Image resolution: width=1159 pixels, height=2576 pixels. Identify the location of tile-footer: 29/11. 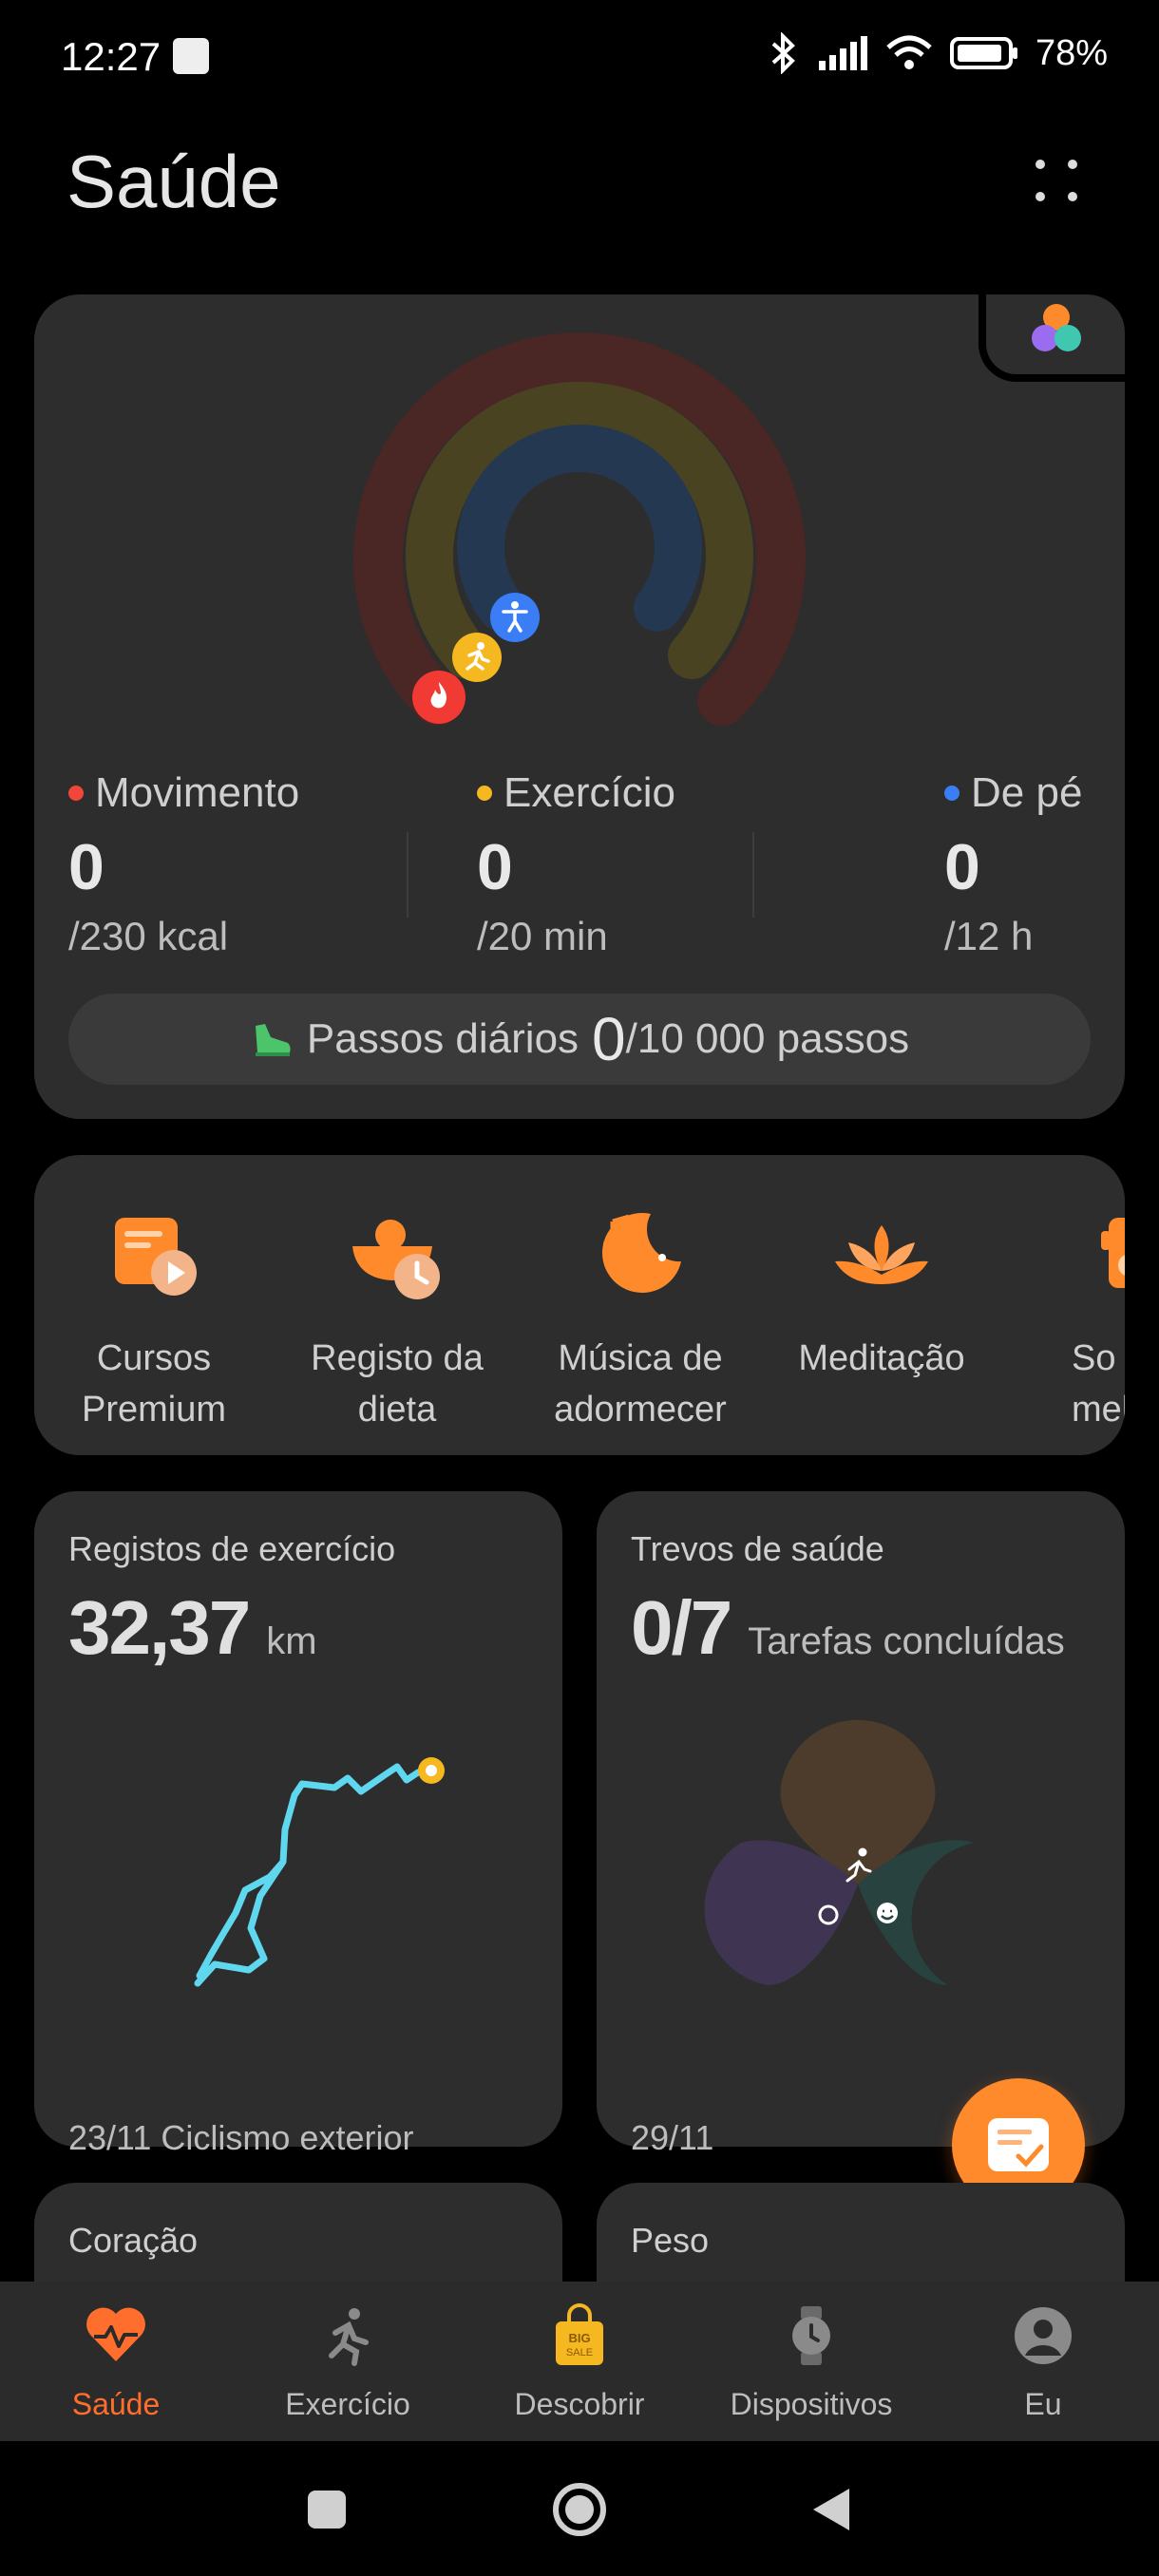
(672, 2137).